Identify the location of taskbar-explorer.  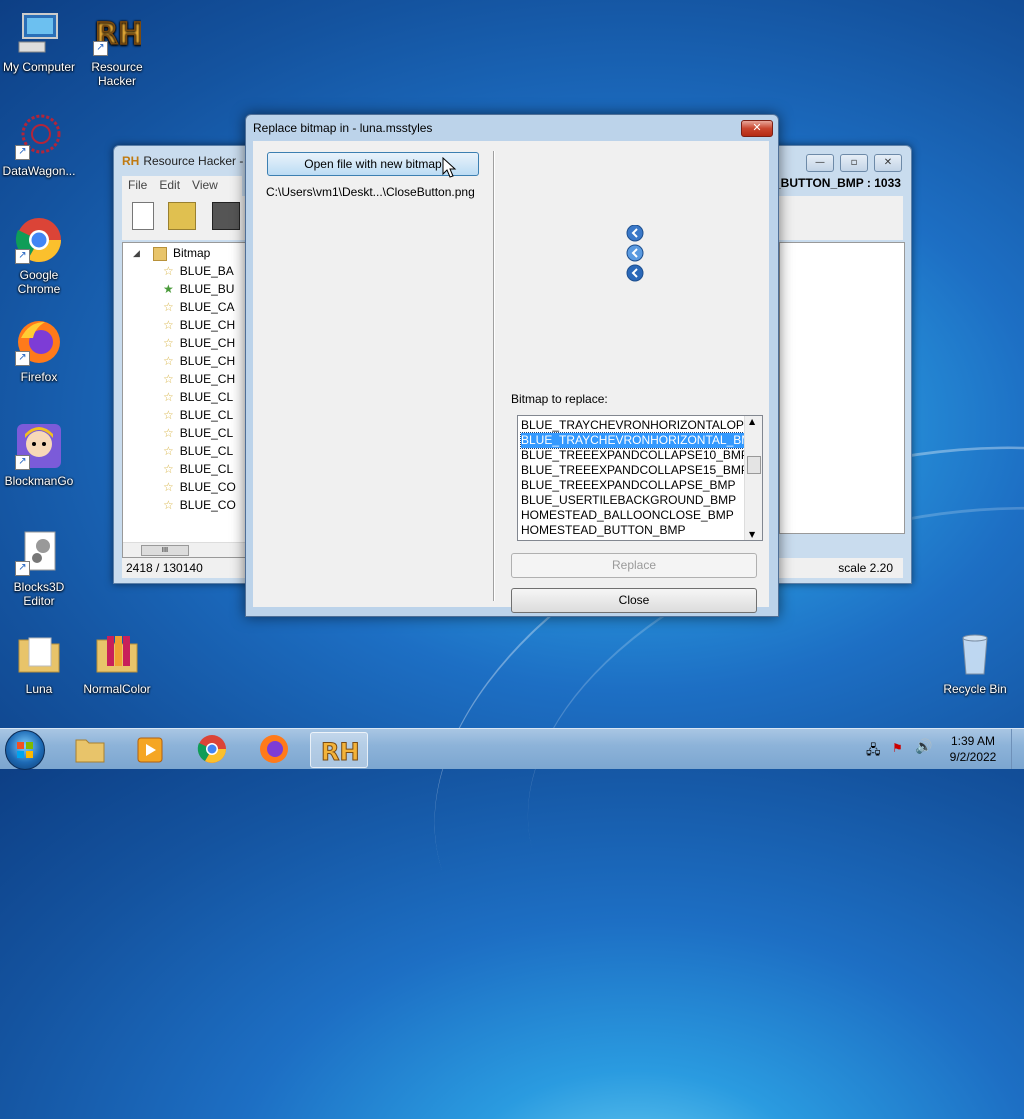
(90, 749).